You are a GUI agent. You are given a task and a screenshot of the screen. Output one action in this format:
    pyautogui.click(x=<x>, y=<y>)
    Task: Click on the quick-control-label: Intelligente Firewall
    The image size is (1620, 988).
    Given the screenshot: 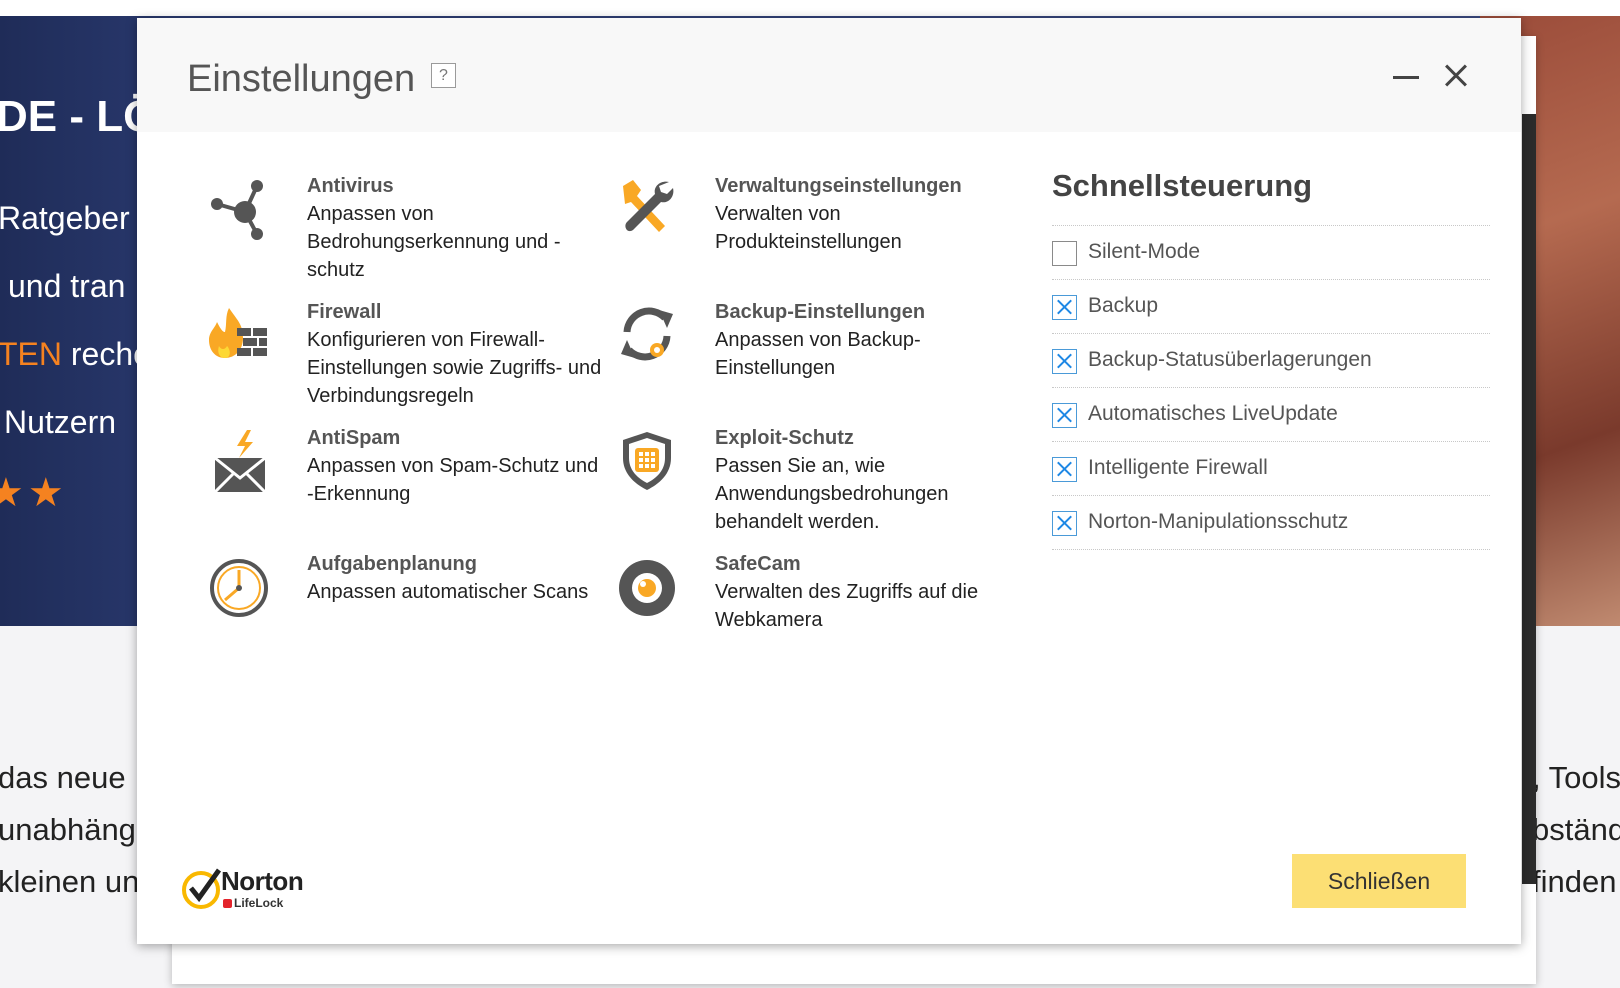 What is the action you would take?
    pyautogui.click(x=1178, y=467)
    